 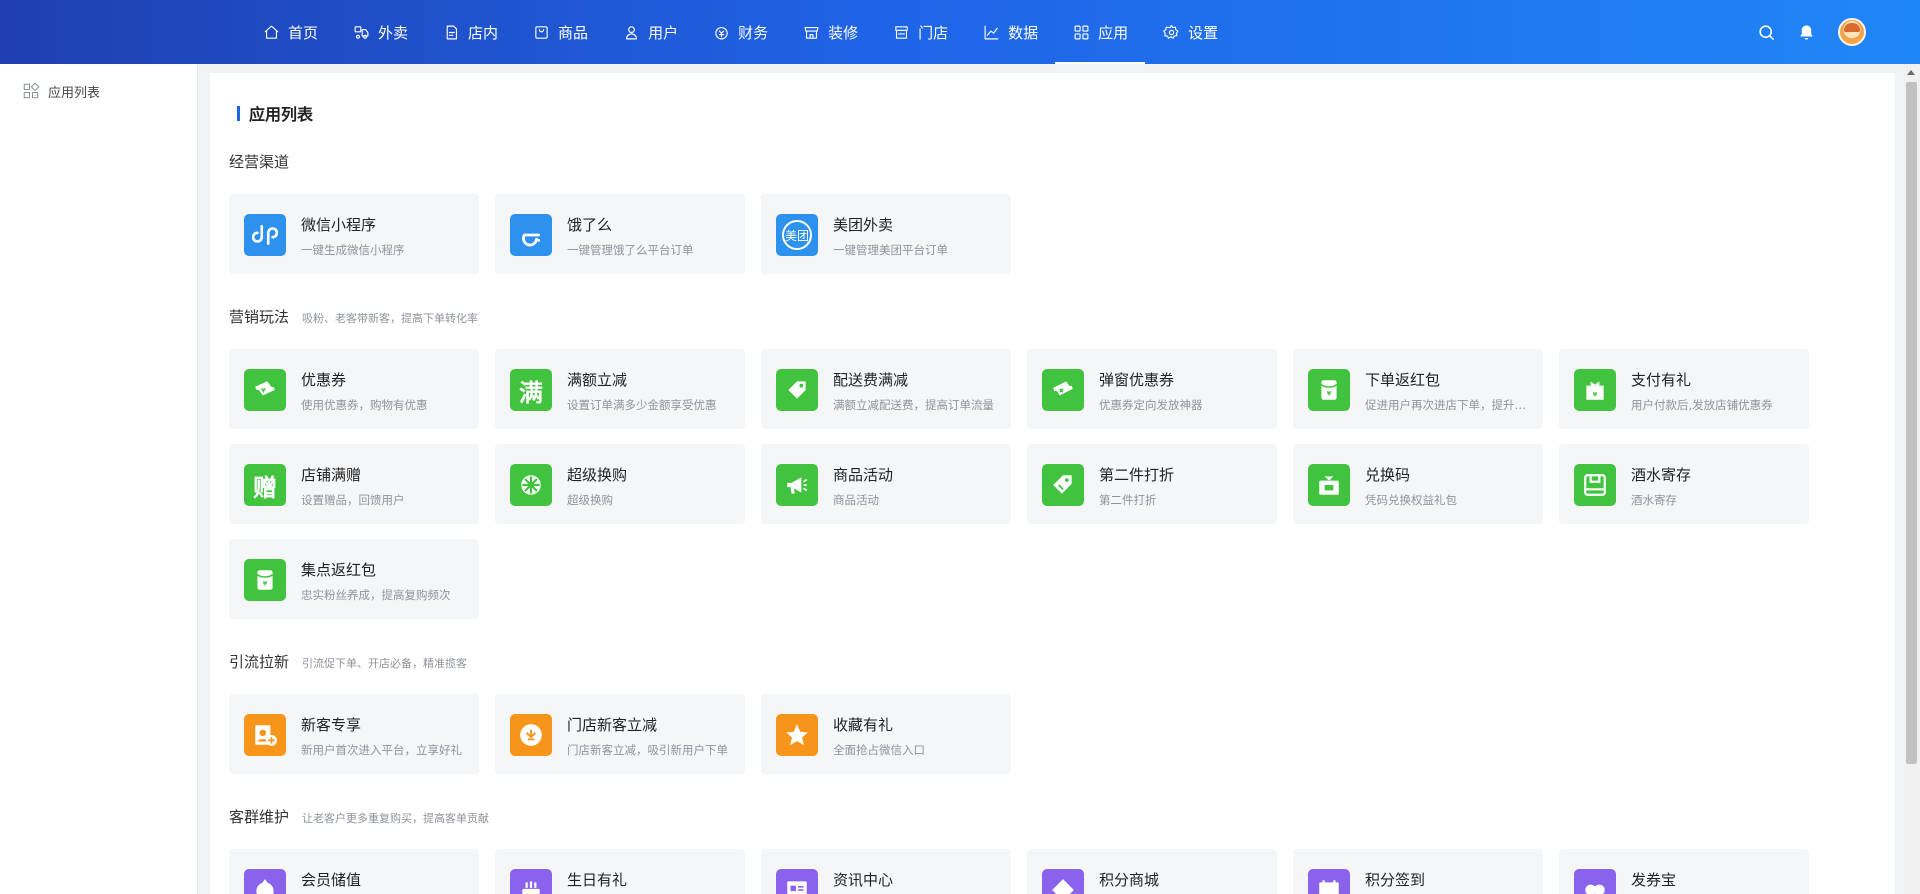 I want to click on nav-item-settings: 设置, so click(x=1190, y=32).